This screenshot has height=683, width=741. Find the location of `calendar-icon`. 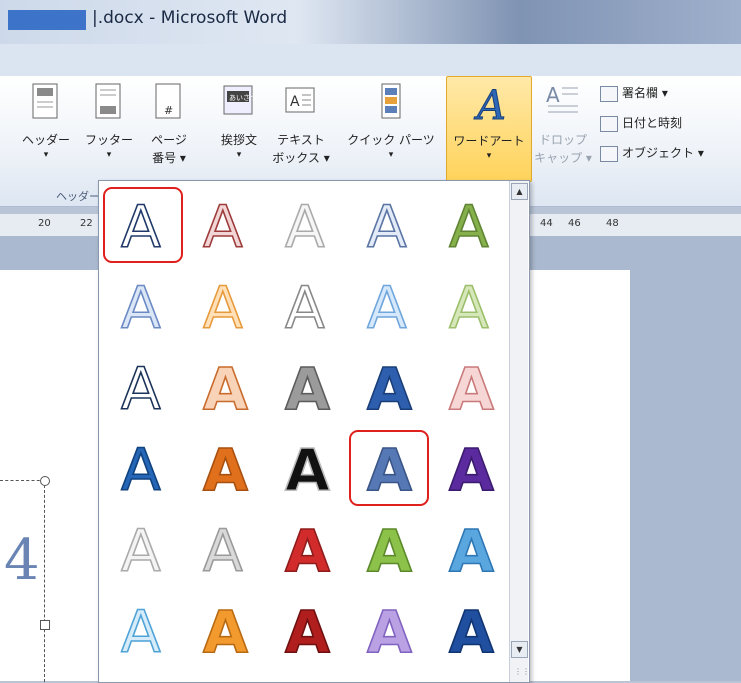

calendar-icon is located at coordinates (609, 123).